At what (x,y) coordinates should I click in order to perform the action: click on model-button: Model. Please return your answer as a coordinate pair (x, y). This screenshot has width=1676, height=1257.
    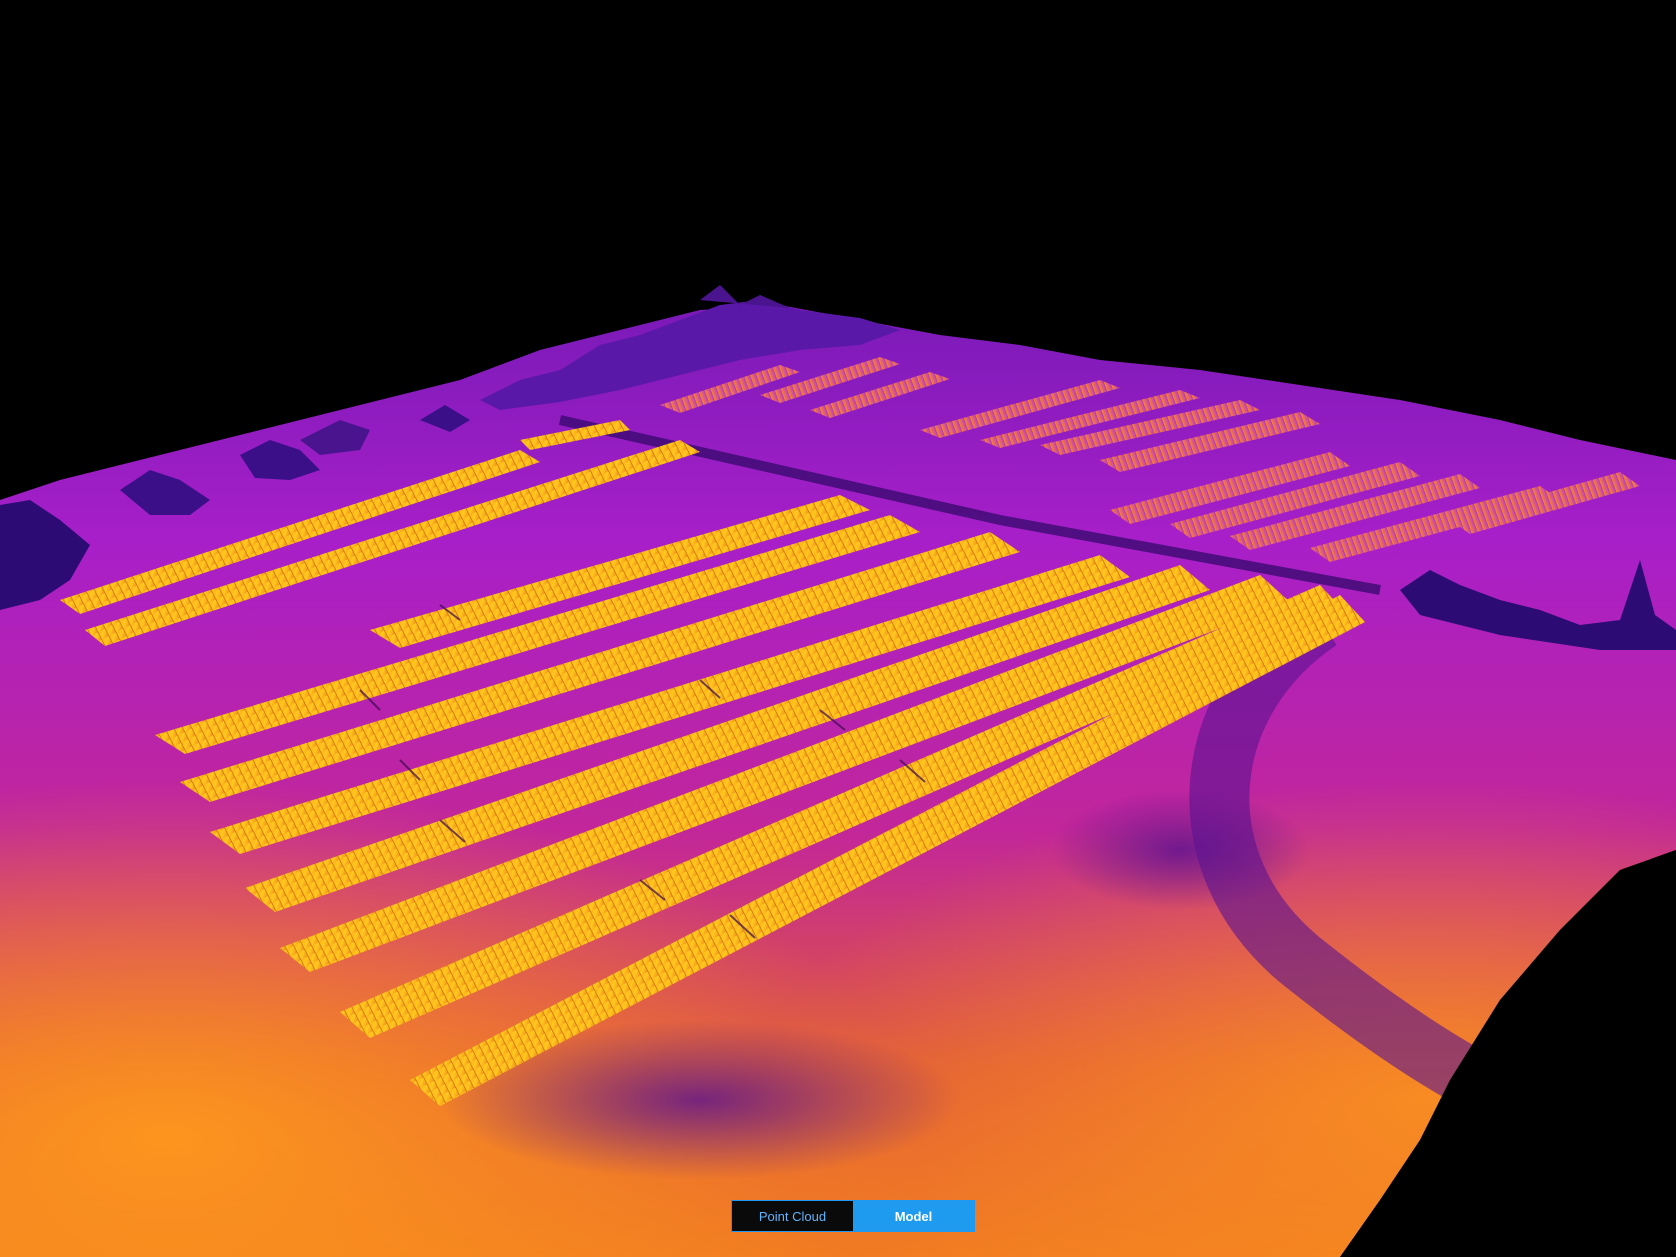
    Looking at the image, I should click on (913, 1216).